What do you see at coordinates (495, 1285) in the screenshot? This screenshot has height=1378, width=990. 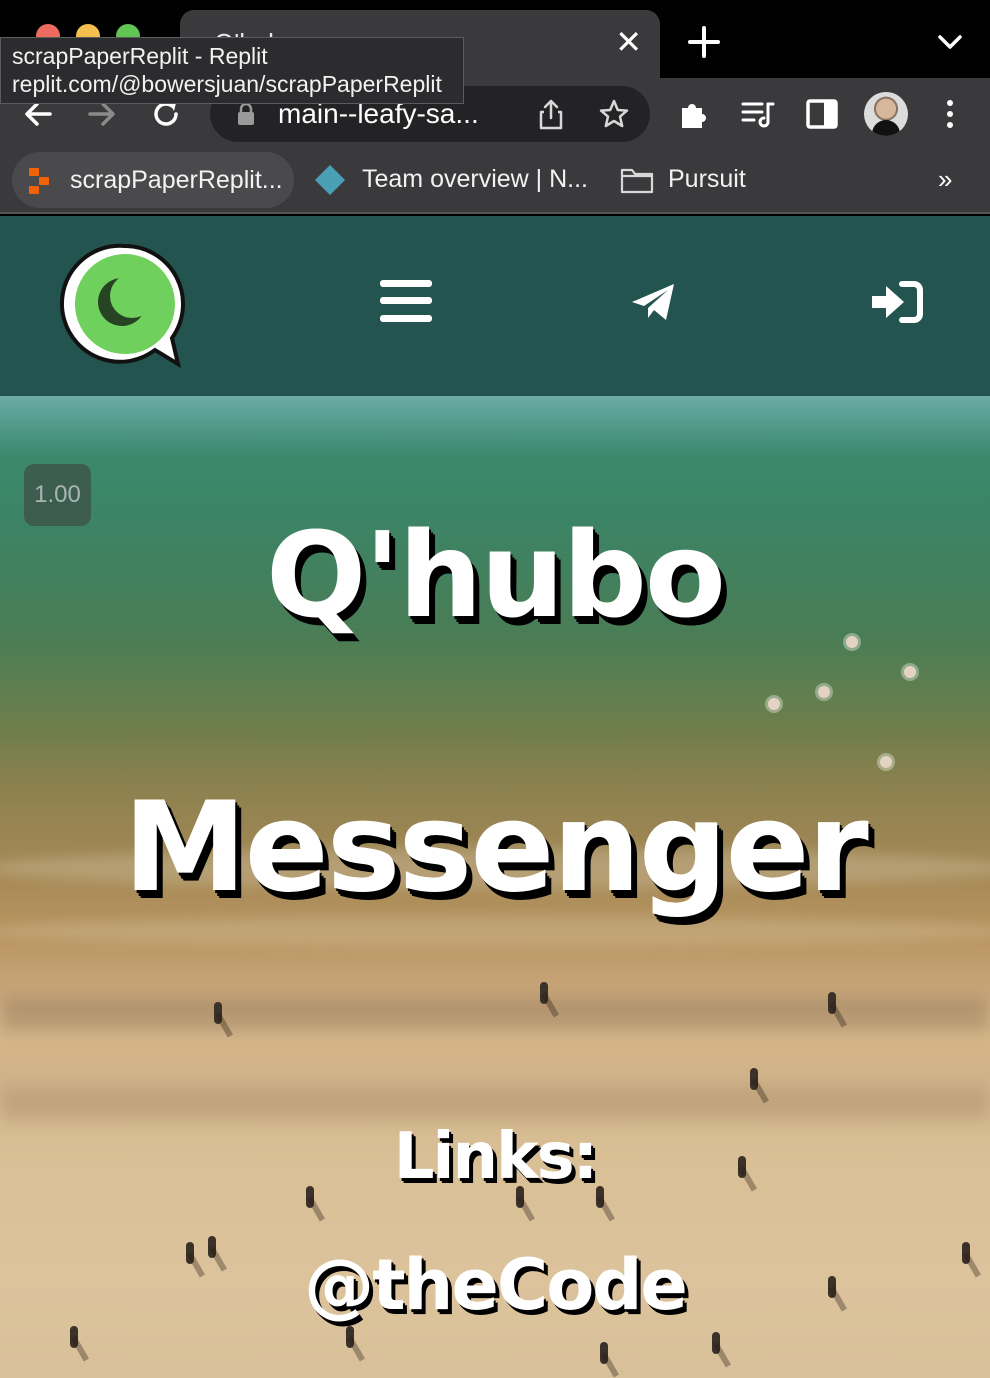 I see `thecode-link: @theCode` at bounding box center [495, 1285].